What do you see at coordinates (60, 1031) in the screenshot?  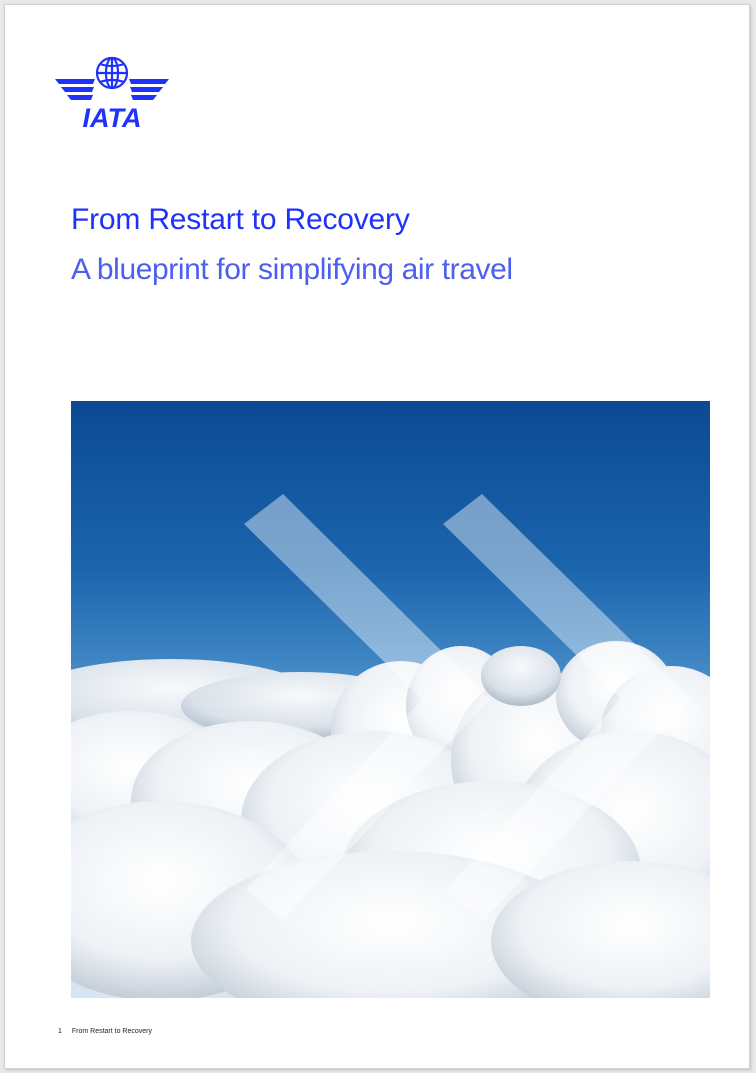 I see `page-number: 1` at bounding box center [60, 1031].